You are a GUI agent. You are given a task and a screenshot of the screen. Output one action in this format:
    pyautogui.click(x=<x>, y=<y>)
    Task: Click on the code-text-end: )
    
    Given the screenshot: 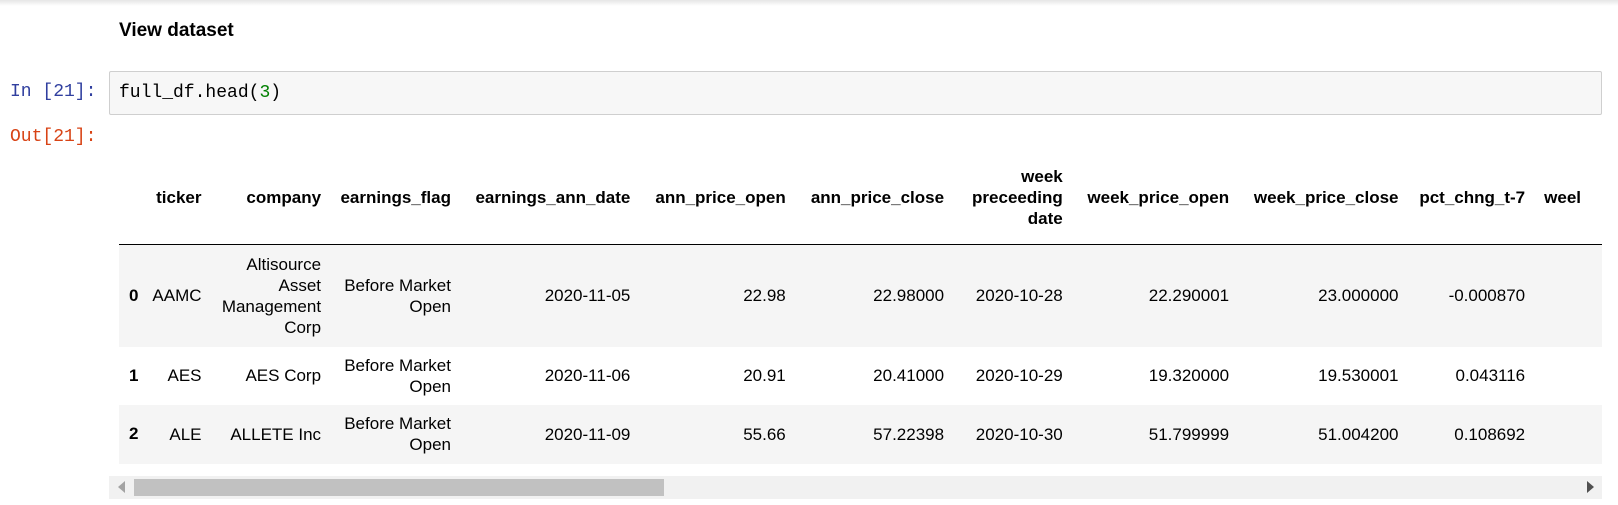 What is the action you would take?
    pyautogui.click(x=276, y=93)
    